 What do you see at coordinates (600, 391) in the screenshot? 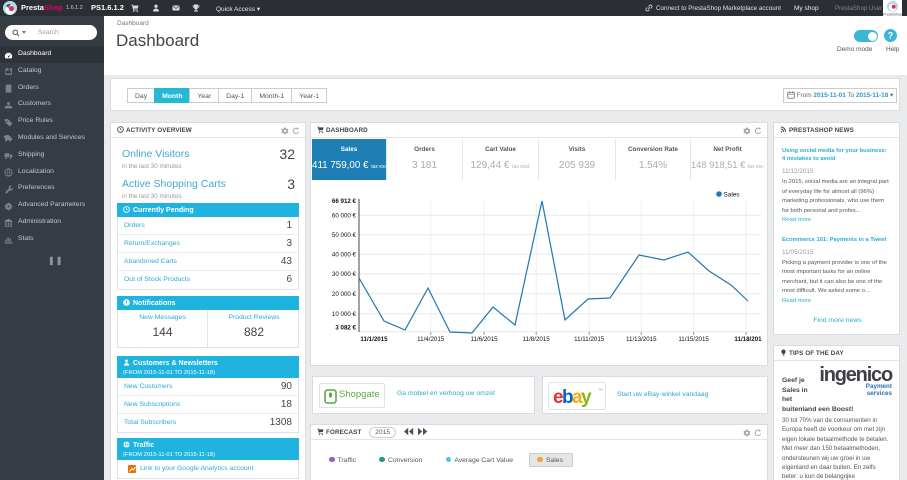
I see `svg-text: ™` at bounding box center [600, 391].